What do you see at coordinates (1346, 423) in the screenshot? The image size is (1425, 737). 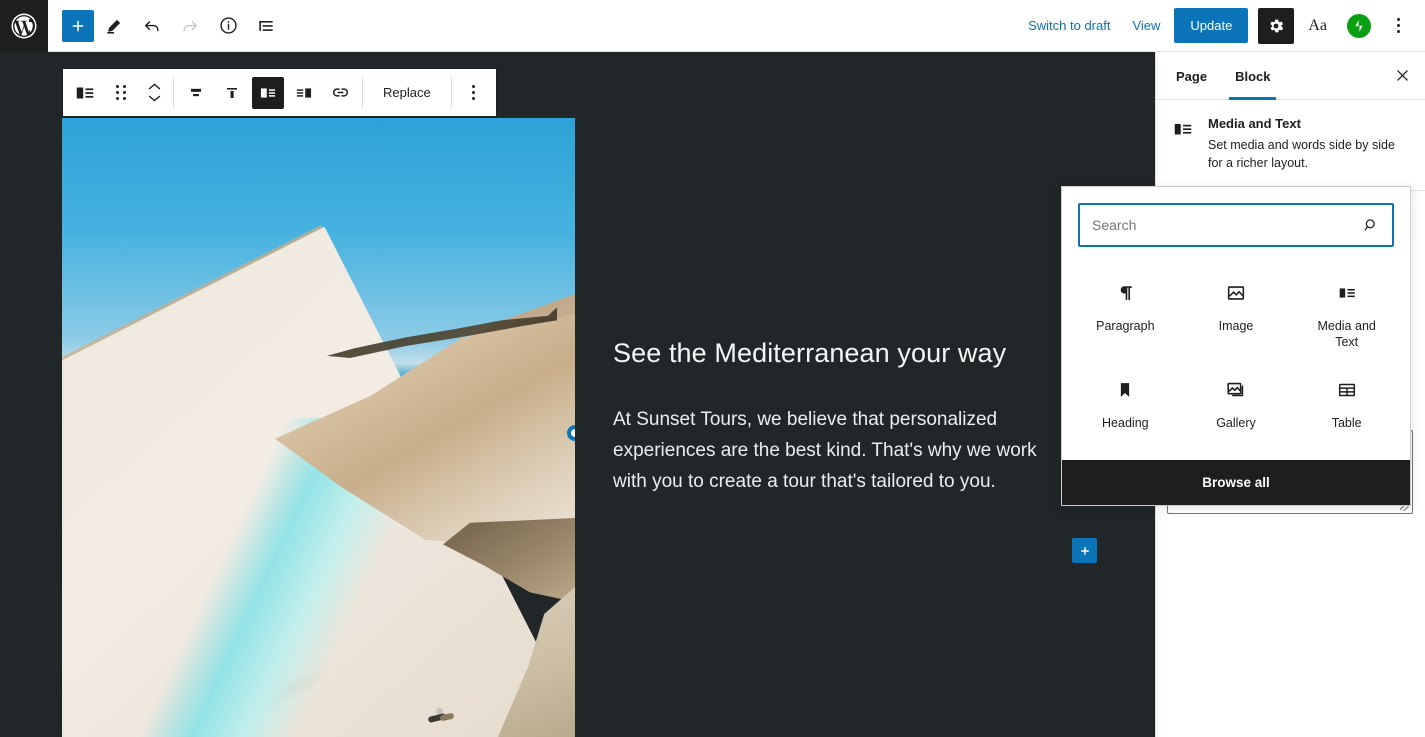 I see `inserter-item-label: Table` at bounding box center [1346, 423].